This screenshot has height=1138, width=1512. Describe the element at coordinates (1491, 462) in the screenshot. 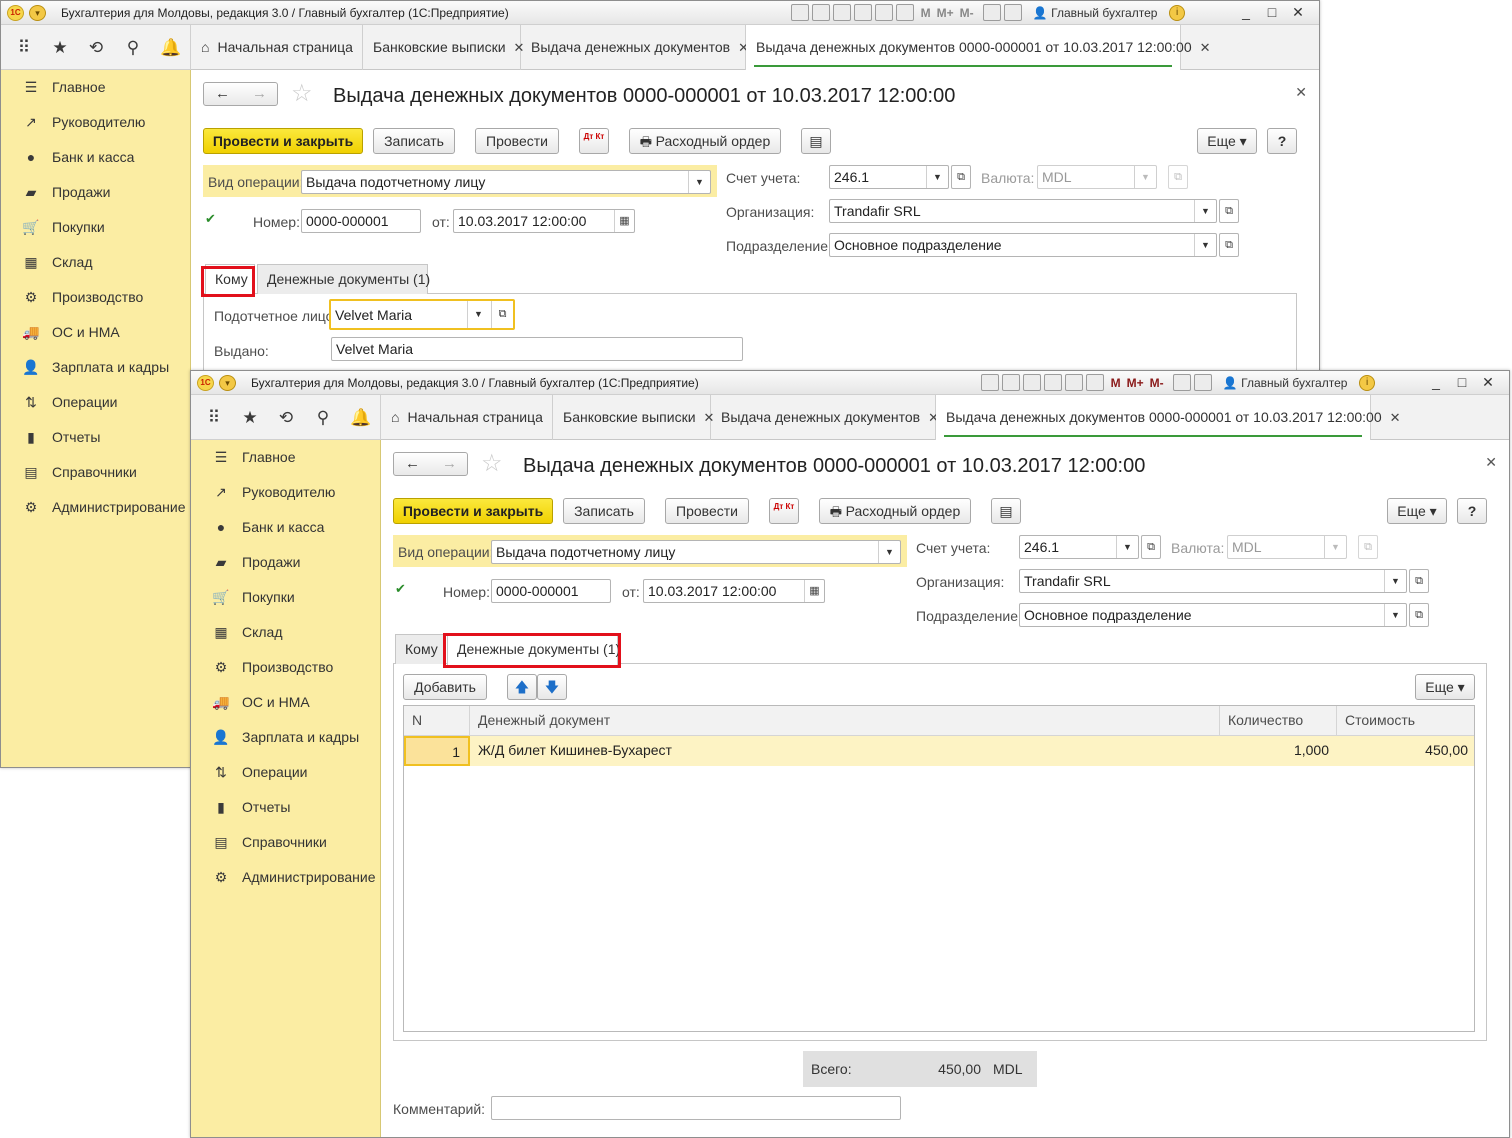

I see `close-form-icon: ✕` at that location.